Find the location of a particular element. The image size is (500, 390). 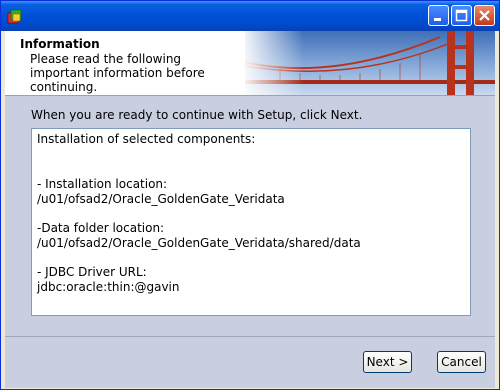

info-line: /u01/ofsad2/Oracle_GoldenGate_Veridata is located at coordinates (161, 199).